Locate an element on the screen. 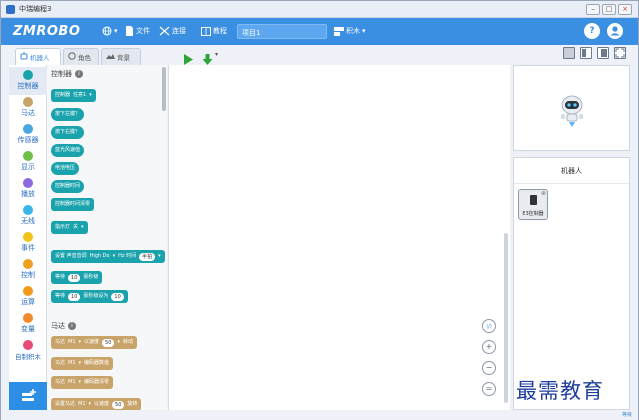  block-dropdown: 任意1 is located at coordinates (79, 95).